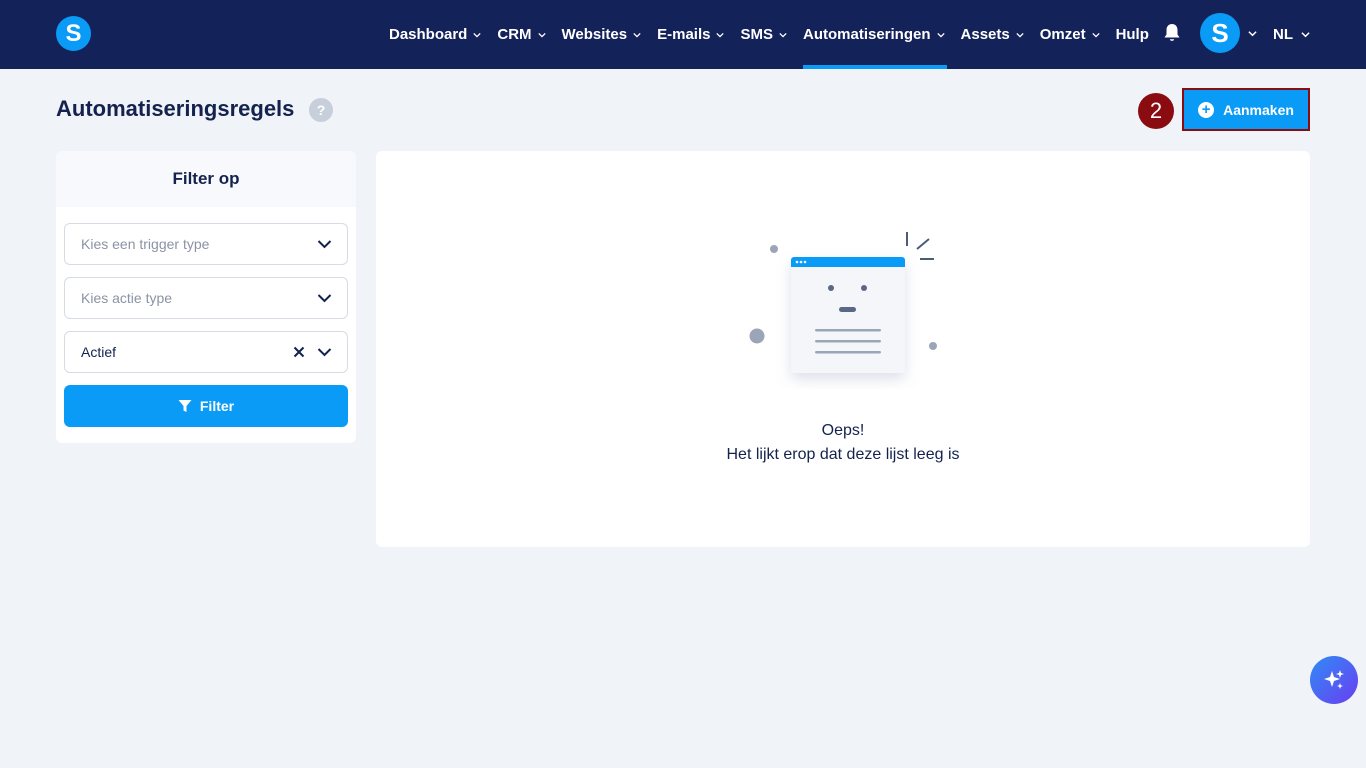 The width and height of the screenshot is (1366, 768). Describe the element at coordinates (145, 244) in the screenshot. I see `trigger-type-placeholder: Kies een trigger type` at that location.